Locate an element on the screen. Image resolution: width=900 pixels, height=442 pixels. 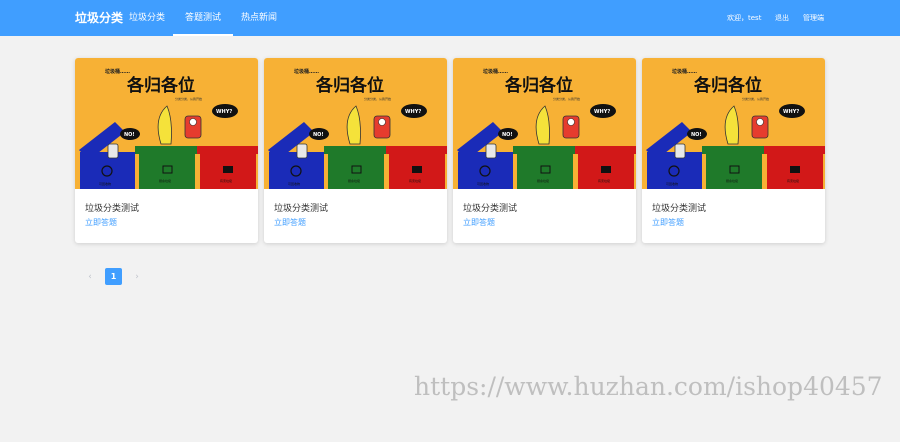
nav-item-hot-news: 热点新闻 is located at coordinates (259, 18).